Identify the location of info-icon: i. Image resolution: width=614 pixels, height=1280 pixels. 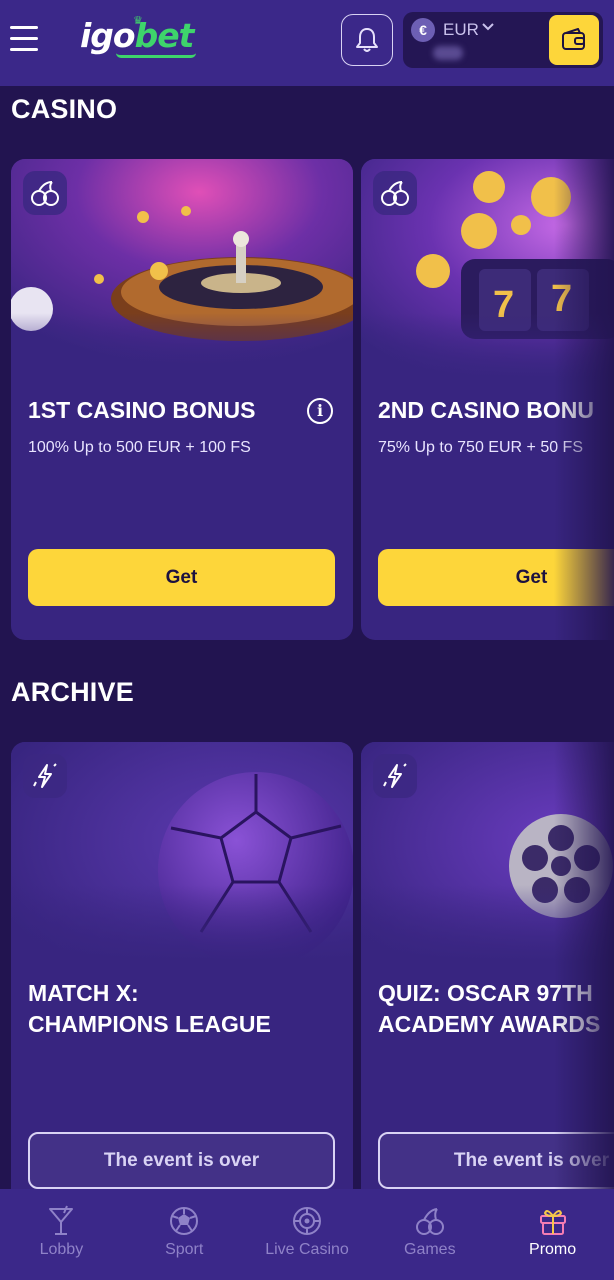
(320, 411).